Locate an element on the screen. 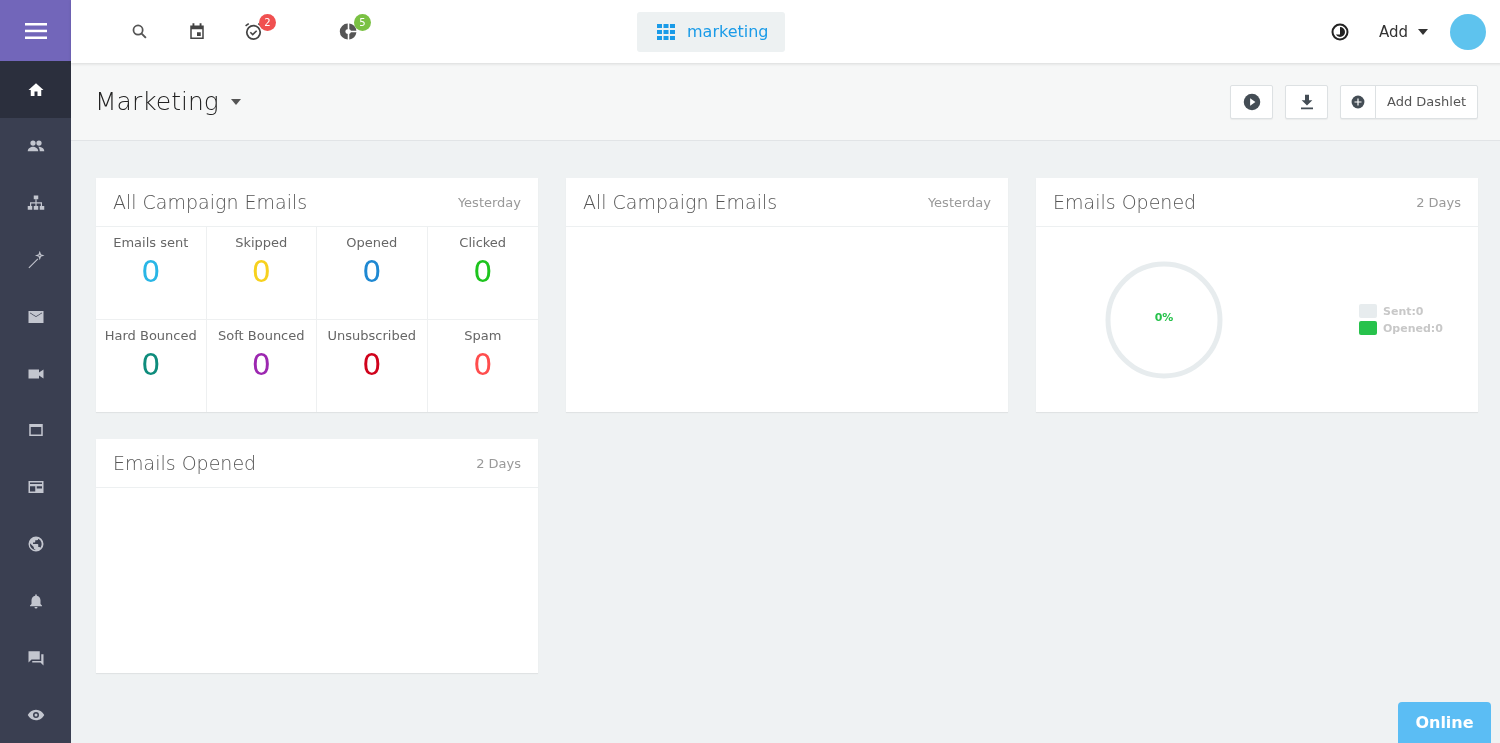 This screenshot has width=1500, height=743. pie-chart-icon is located at coordinates (348, 31).